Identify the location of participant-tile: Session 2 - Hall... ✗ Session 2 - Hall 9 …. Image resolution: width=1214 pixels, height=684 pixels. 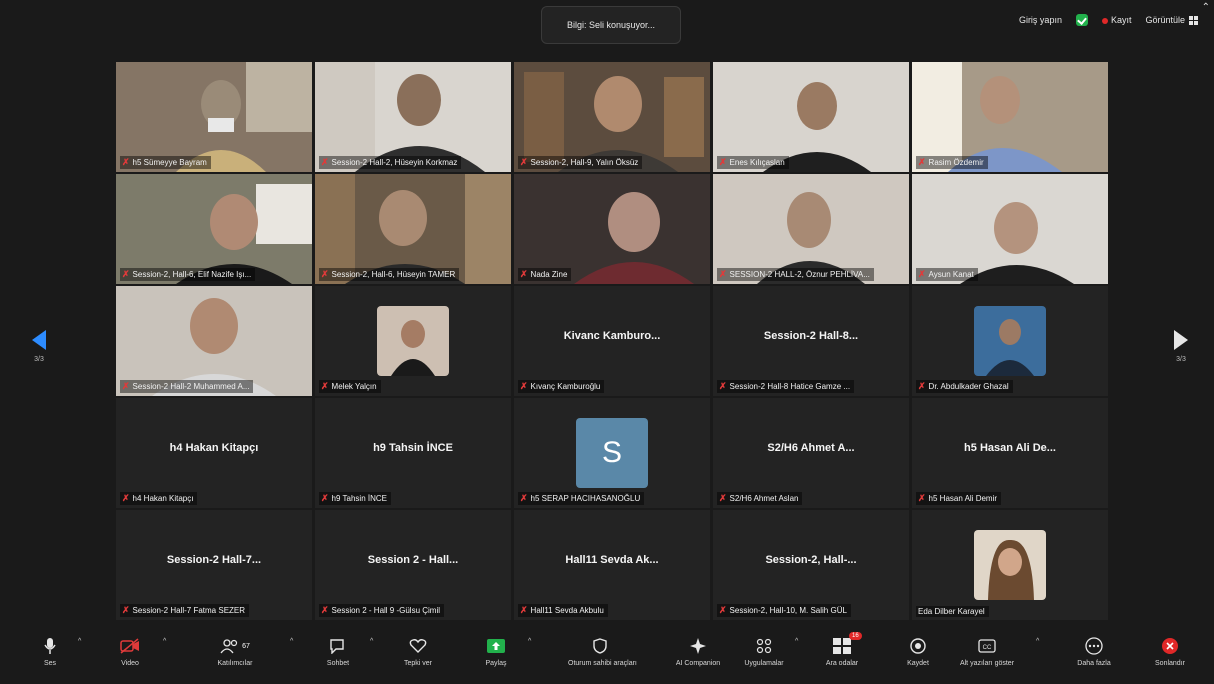
(413, 565).